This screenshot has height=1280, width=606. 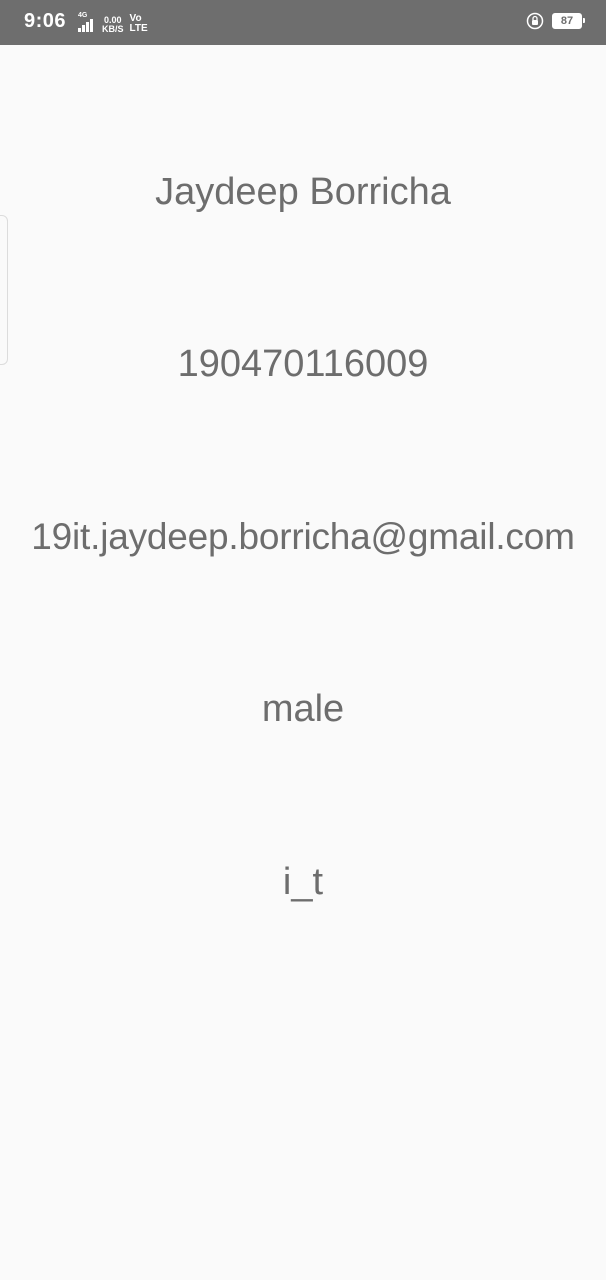 I want to click on network-speed: 0.00 KB/S, so click(x=113, y=25).